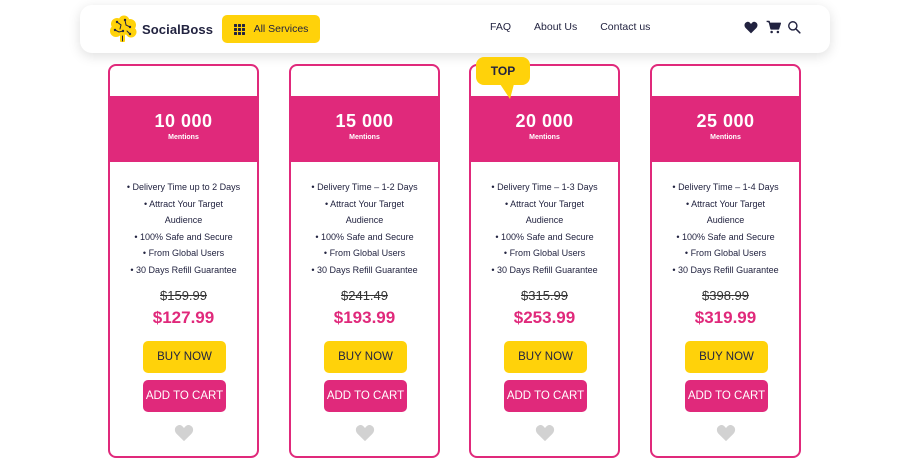 The width and height of the screenshot is (900, 467). I want to click on old-price: $159.99, so click(183, 295).